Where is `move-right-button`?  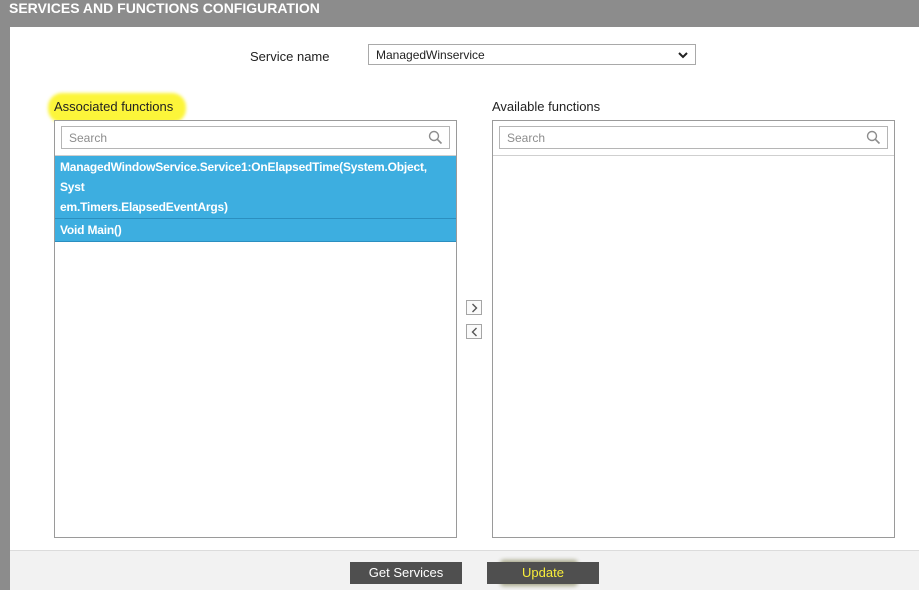 move-right-button is located at coordinates (474, 307).